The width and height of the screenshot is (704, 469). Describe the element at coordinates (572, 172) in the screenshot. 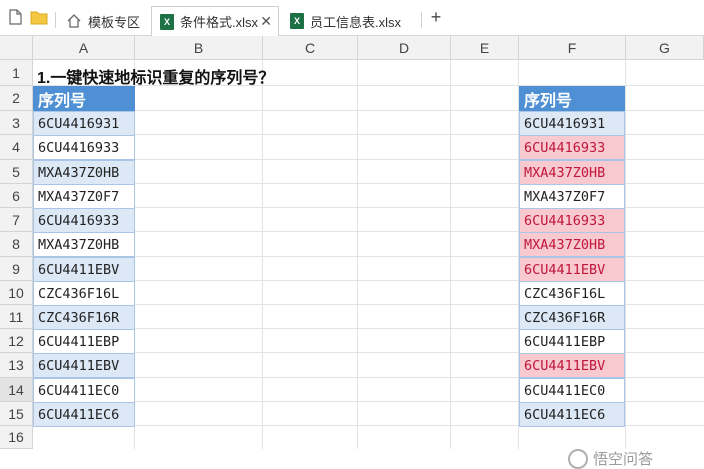

I see `cell-f5: MXA437Z0HB` at that location.